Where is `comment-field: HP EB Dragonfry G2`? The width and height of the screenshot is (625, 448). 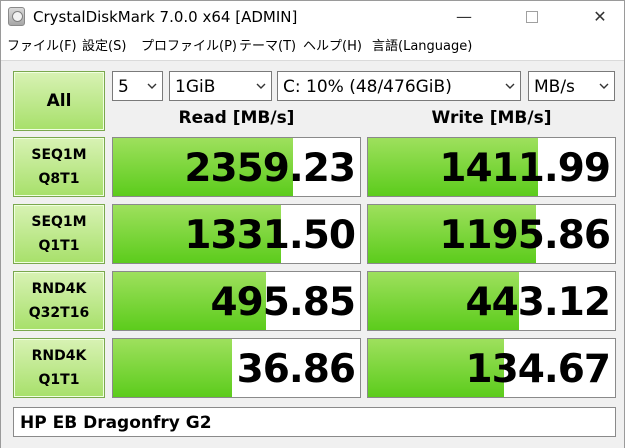
comment-field: HP EB Dragonfry G2 is located at coordinates (314, 422).